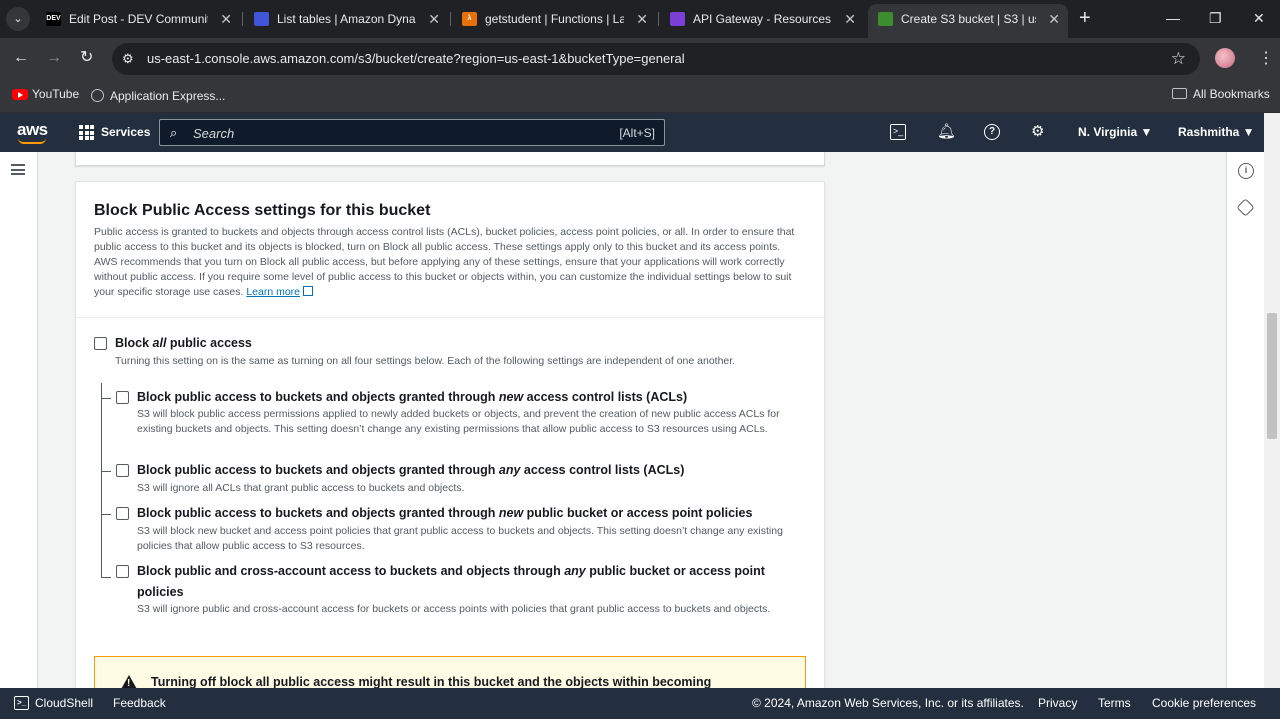  I want to click on api-gateway-favicon-icon, so click(677, 19).